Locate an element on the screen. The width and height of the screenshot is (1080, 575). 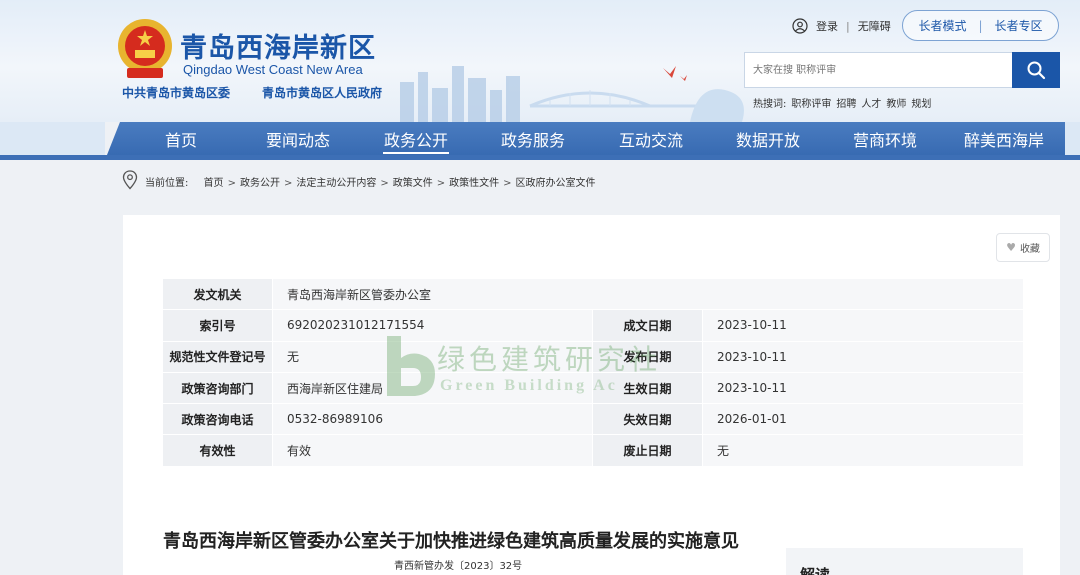
registration-label: 规范性文件登记号 is located at coordinates (217, 356).